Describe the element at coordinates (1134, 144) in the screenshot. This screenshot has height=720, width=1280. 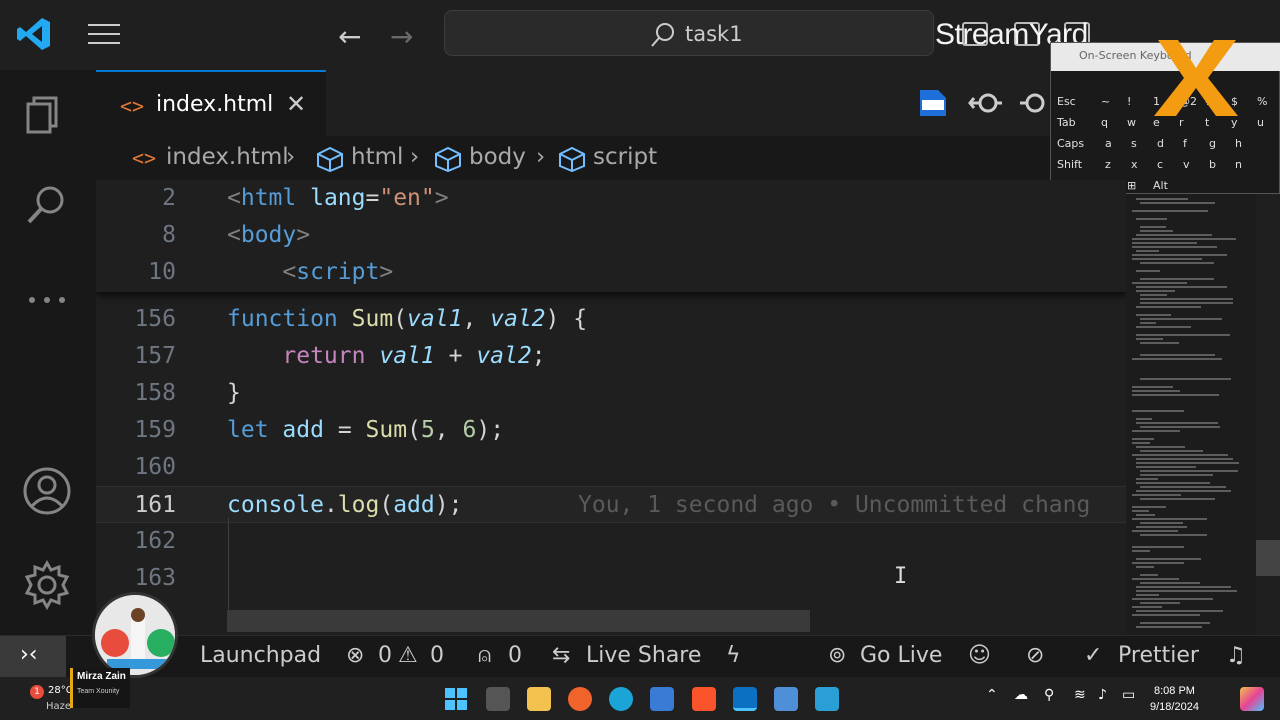
I see `osk-key: s` at that location.